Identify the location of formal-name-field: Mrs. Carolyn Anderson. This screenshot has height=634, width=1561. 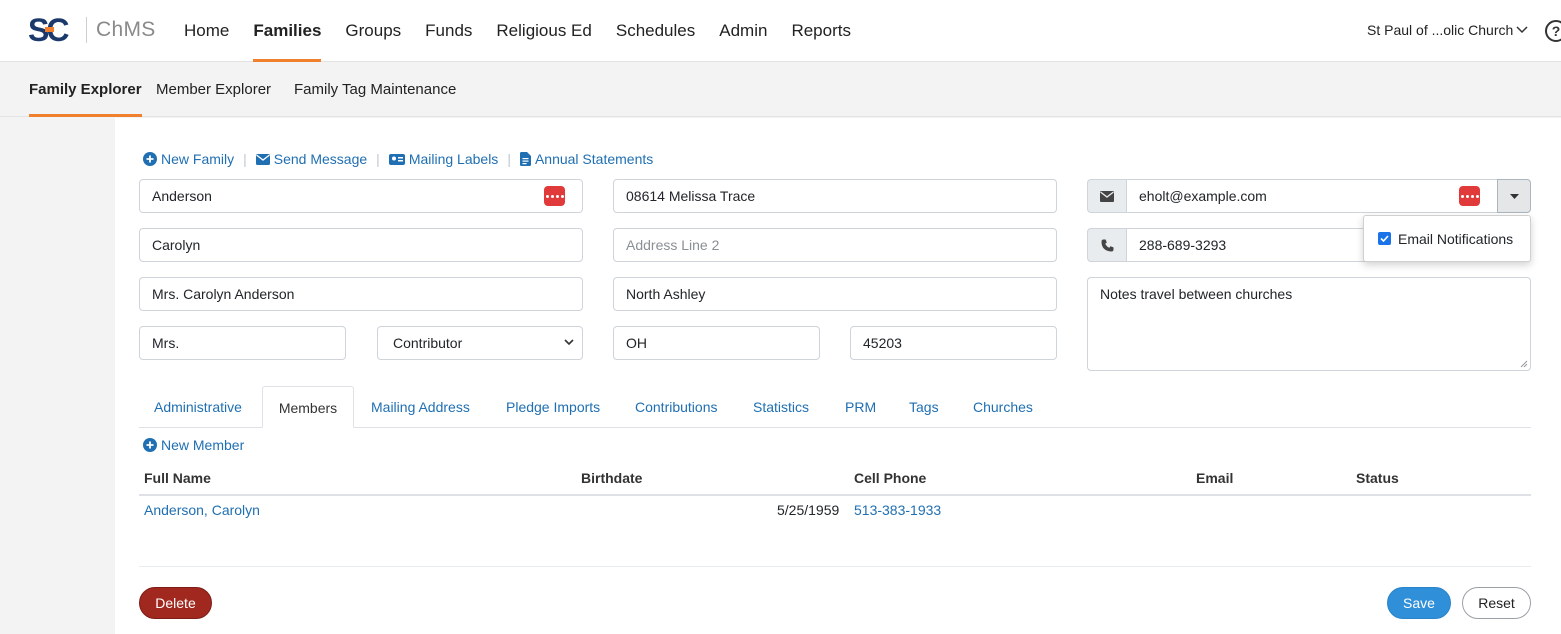
(361, 294).